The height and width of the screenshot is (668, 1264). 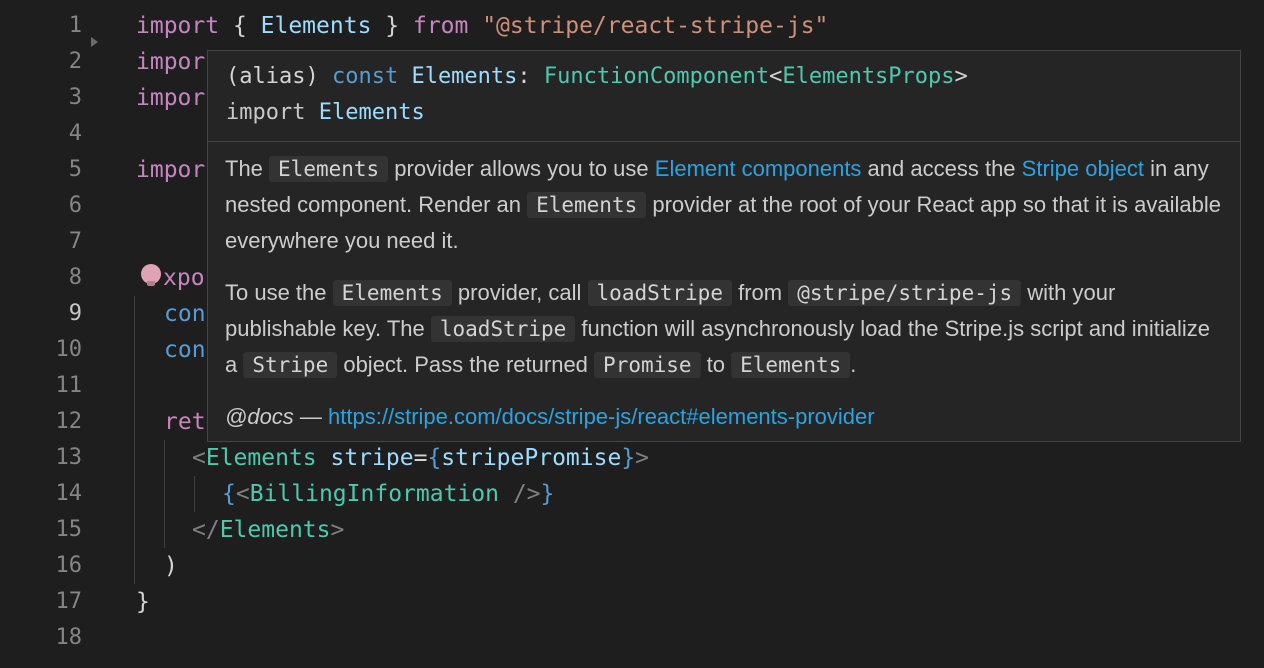 What do you see at coordinates (259, 416) in the screenshot?
I see `docs-tag: @docs` at bounding box center [259, 416].